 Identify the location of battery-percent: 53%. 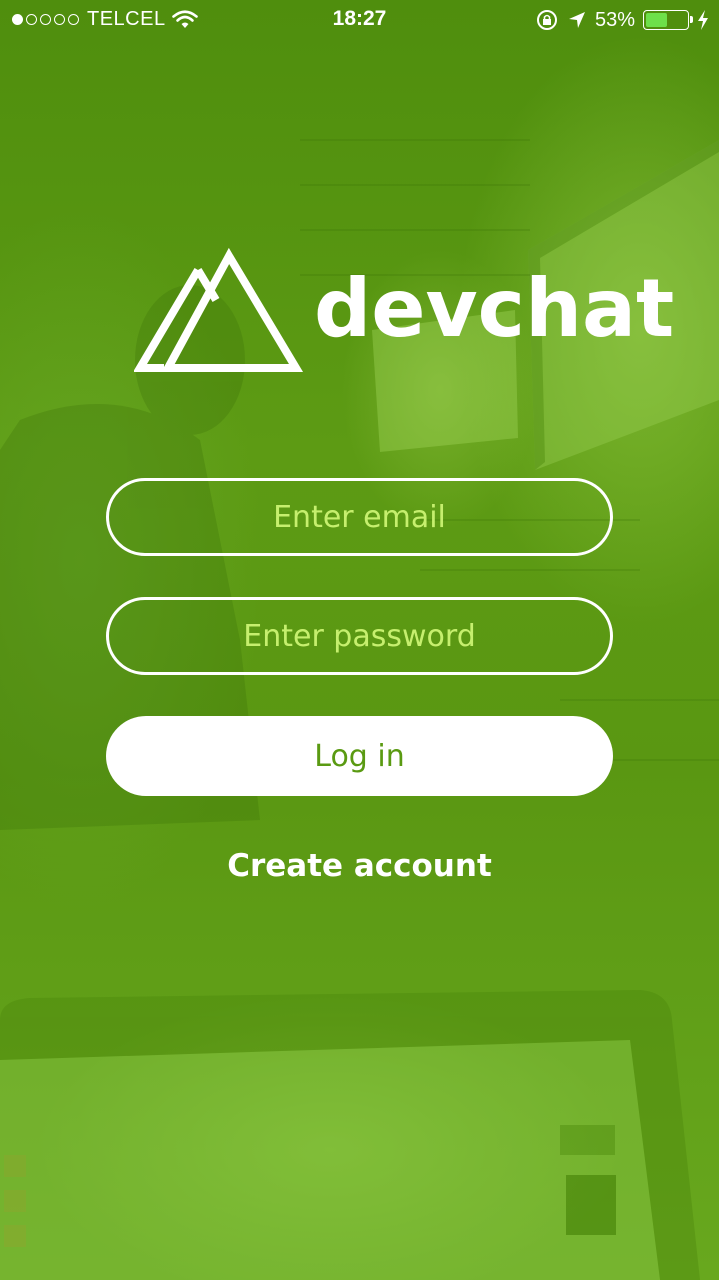
(614, 19).